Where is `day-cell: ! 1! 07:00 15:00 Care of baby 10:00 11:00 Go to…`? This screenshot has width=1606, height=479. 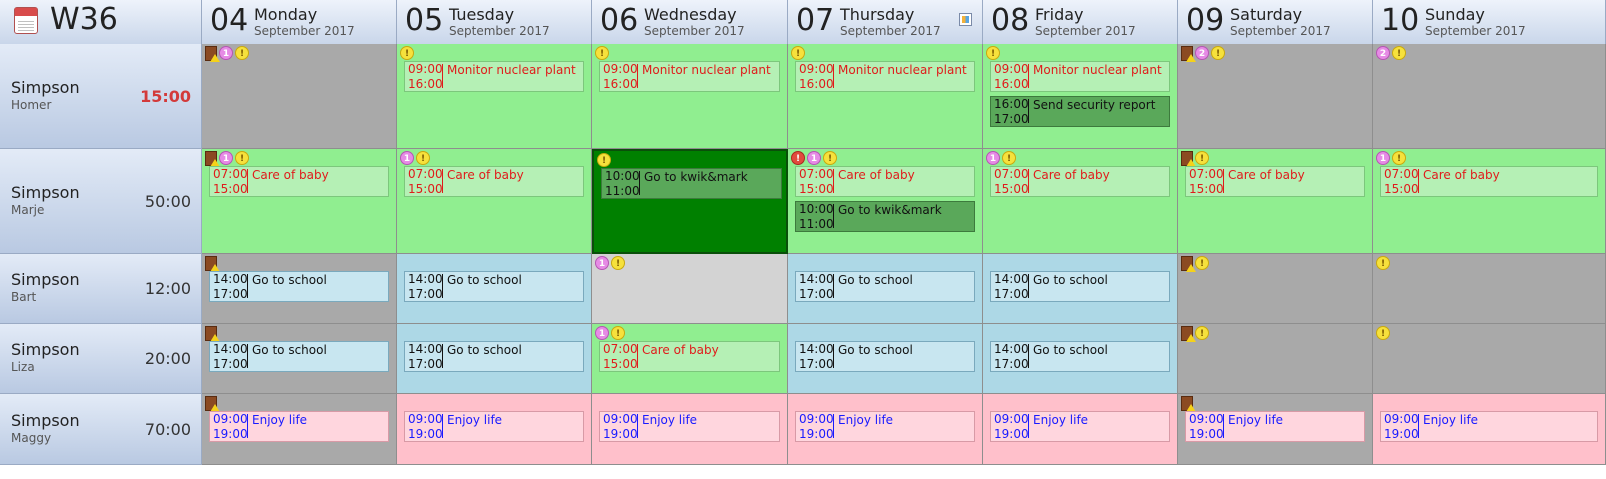
day-cell: ! 1! 07:00 15:00 Care of baby 10:00 11:00 Go to… is located at coordinates (885, 201).